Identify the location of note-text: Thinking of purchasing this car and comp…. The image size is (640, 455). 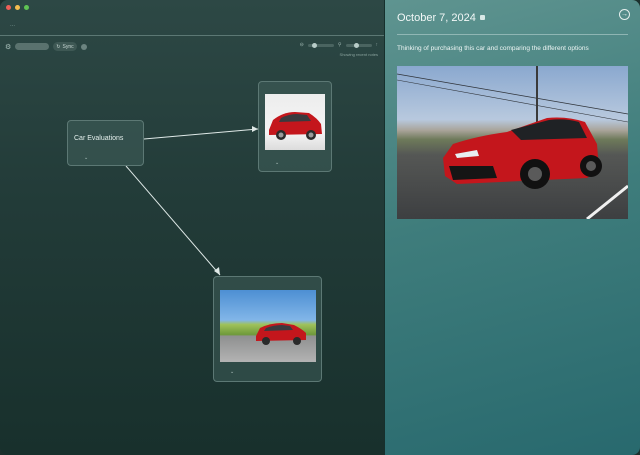
(493, 48).